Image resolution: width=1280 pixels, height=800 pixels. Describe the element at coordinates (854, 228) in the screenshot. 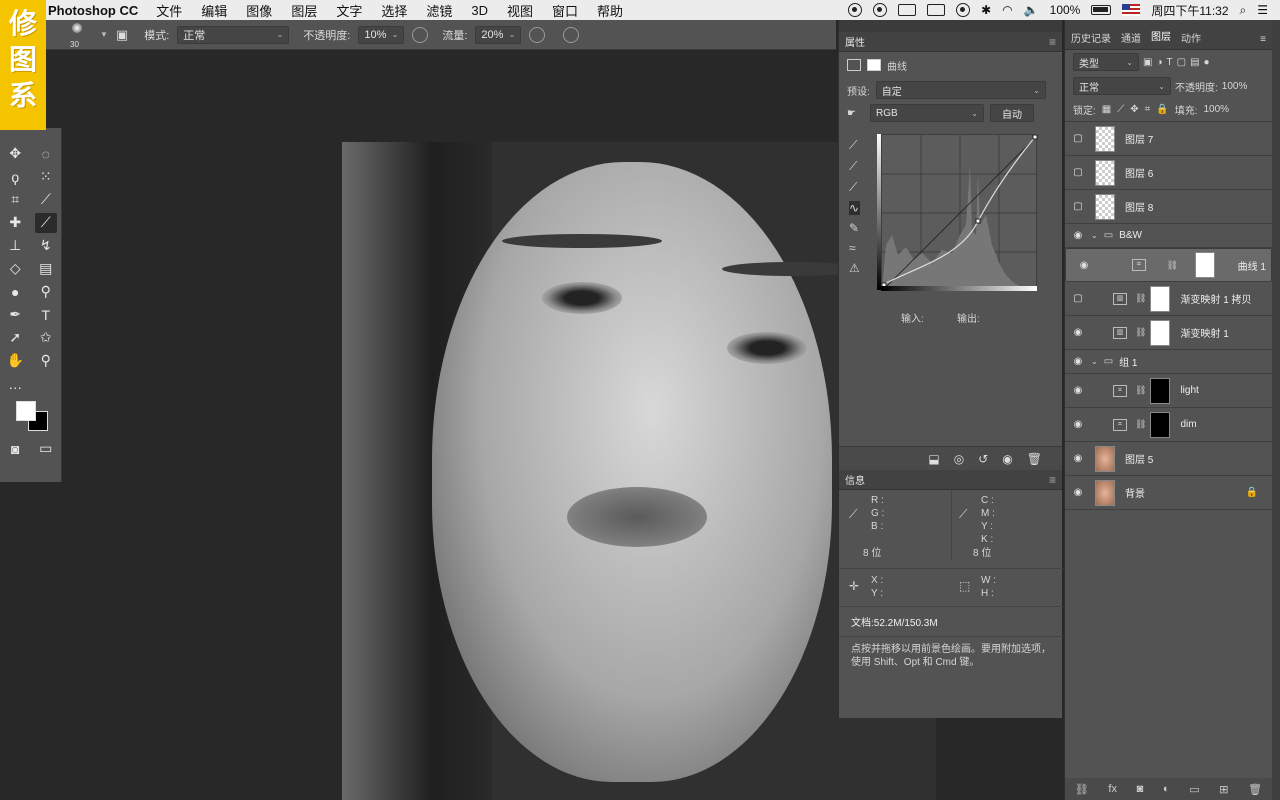

I see `pencil-mode-icon: ✎` at that location.